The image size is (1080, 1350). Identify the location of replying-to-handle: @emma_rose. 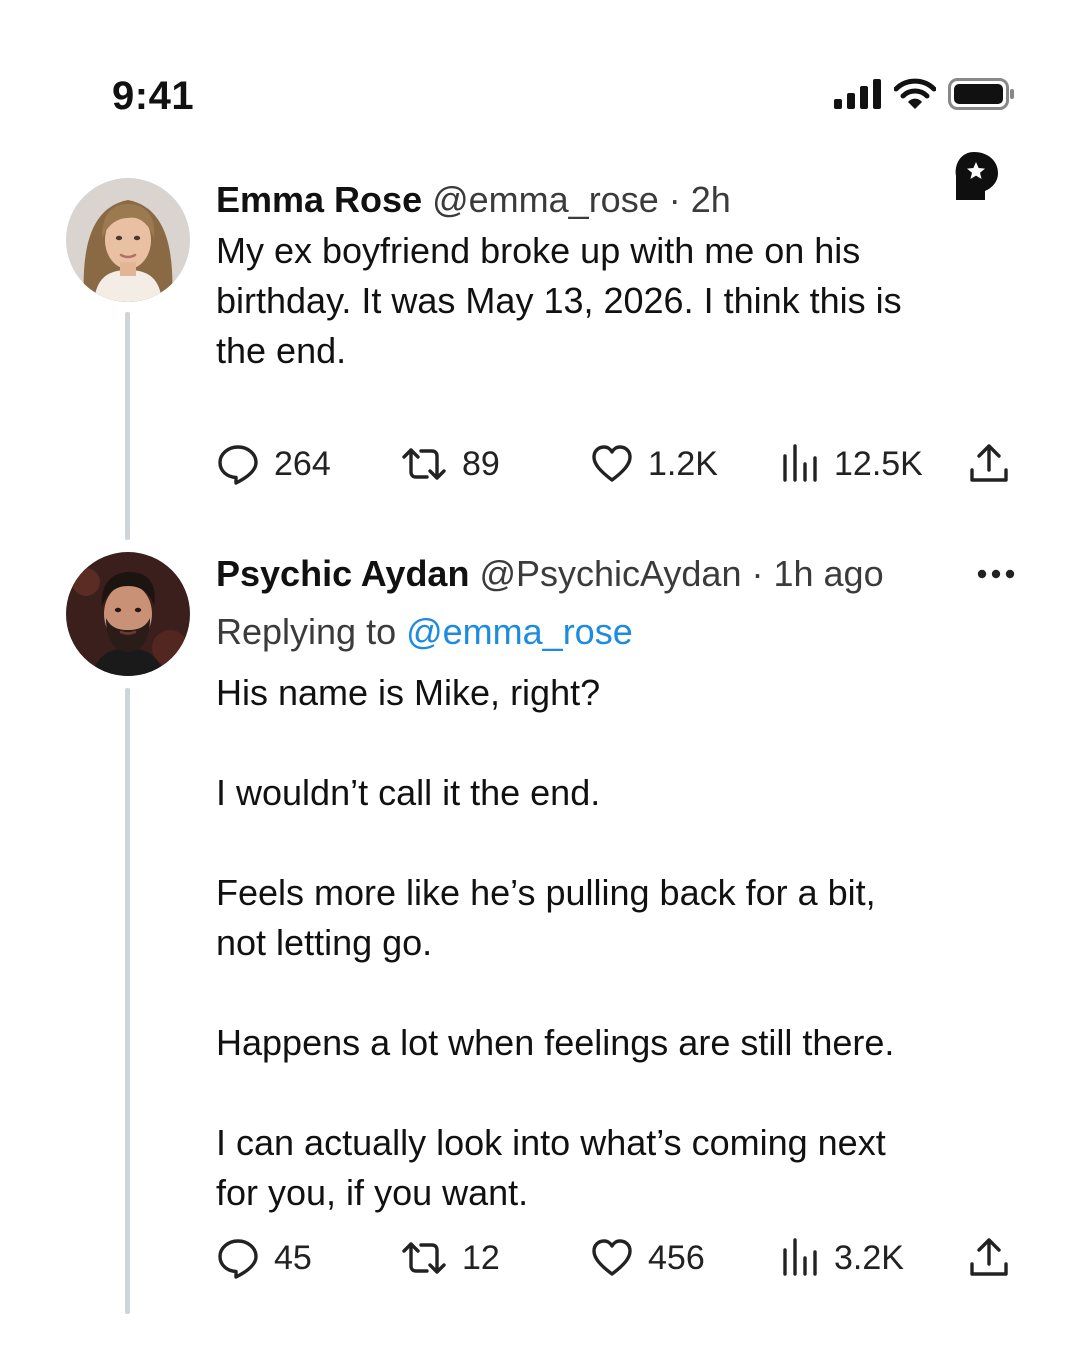
(519, 631).